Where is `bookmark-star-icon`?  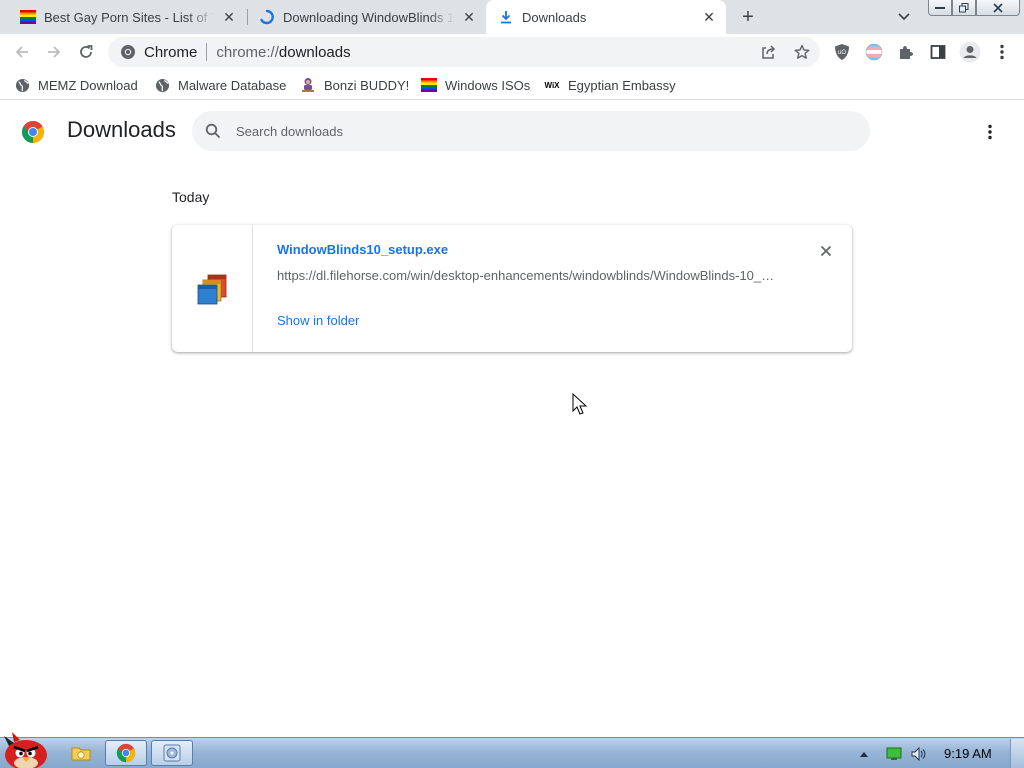
bookmark-star-icon is located at coordinates (802, 52).